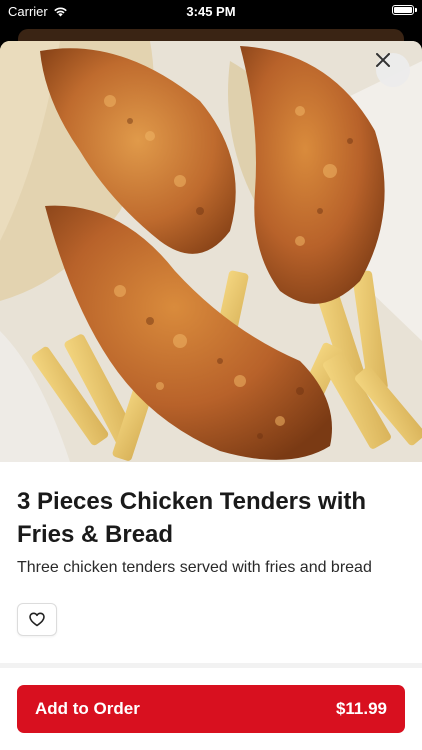 This screenshot has width=422, height=750. What do you see at coordinates (361, 708) in the screenshot?
I see `order-price: $11.99` at bounding box center [361, 708].